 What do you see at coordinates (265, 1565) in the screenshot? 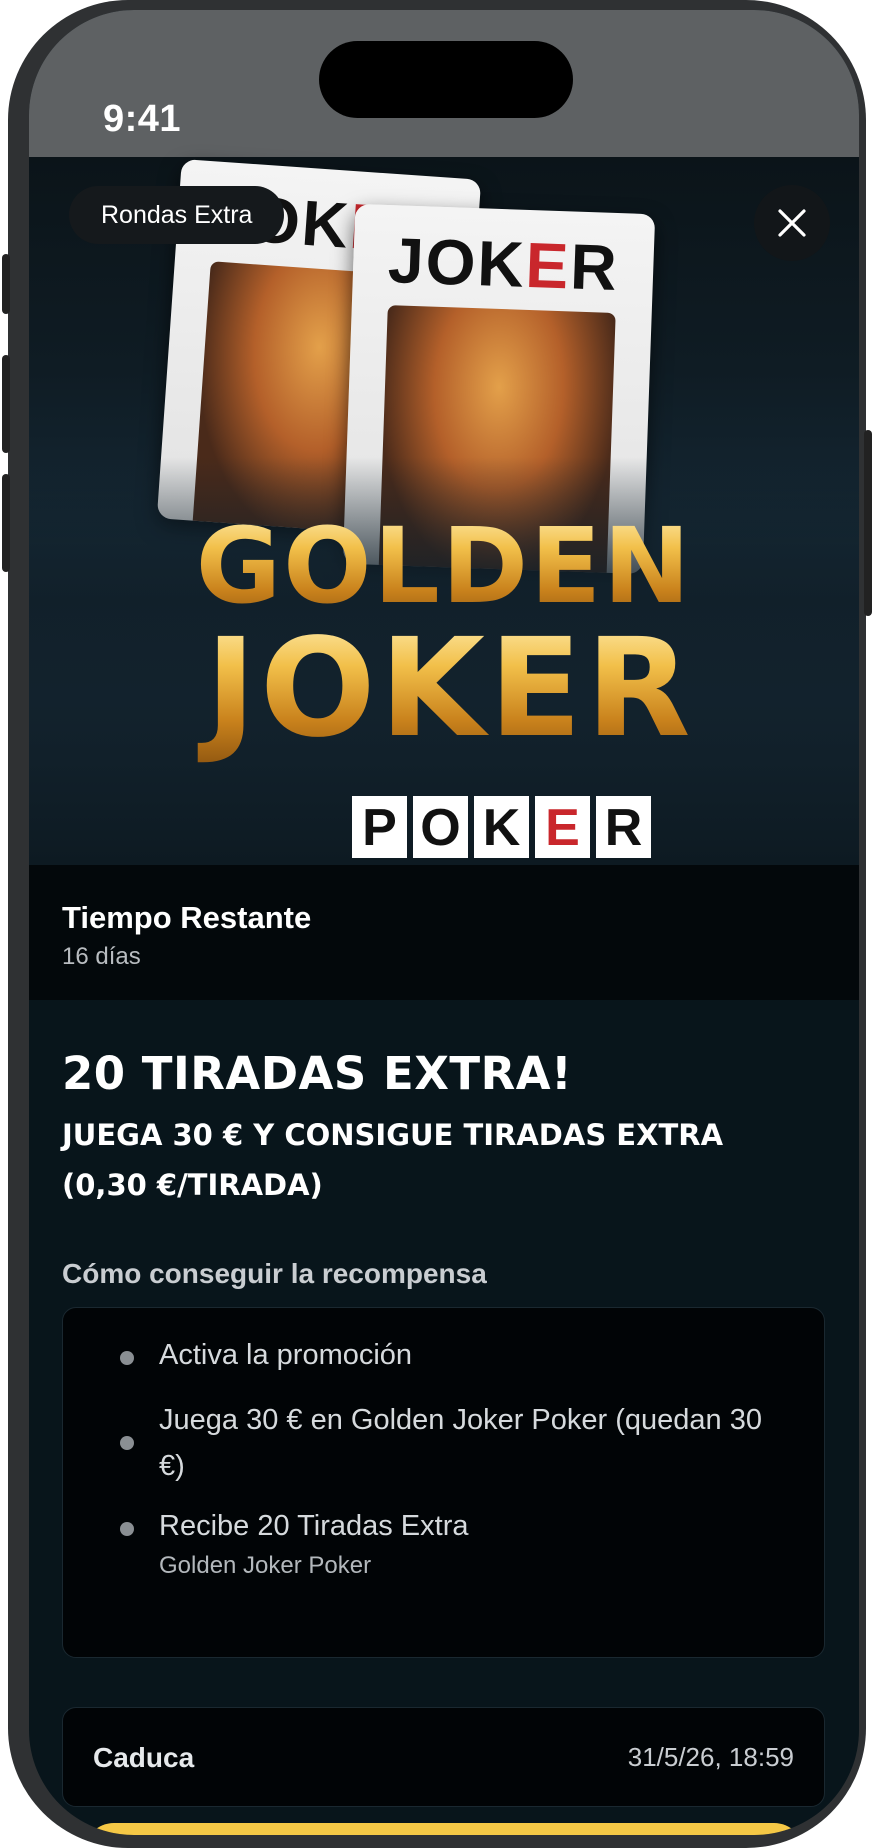
I see `step-subtext: Golden Joker Poker` at bounding box center [265, 1565].